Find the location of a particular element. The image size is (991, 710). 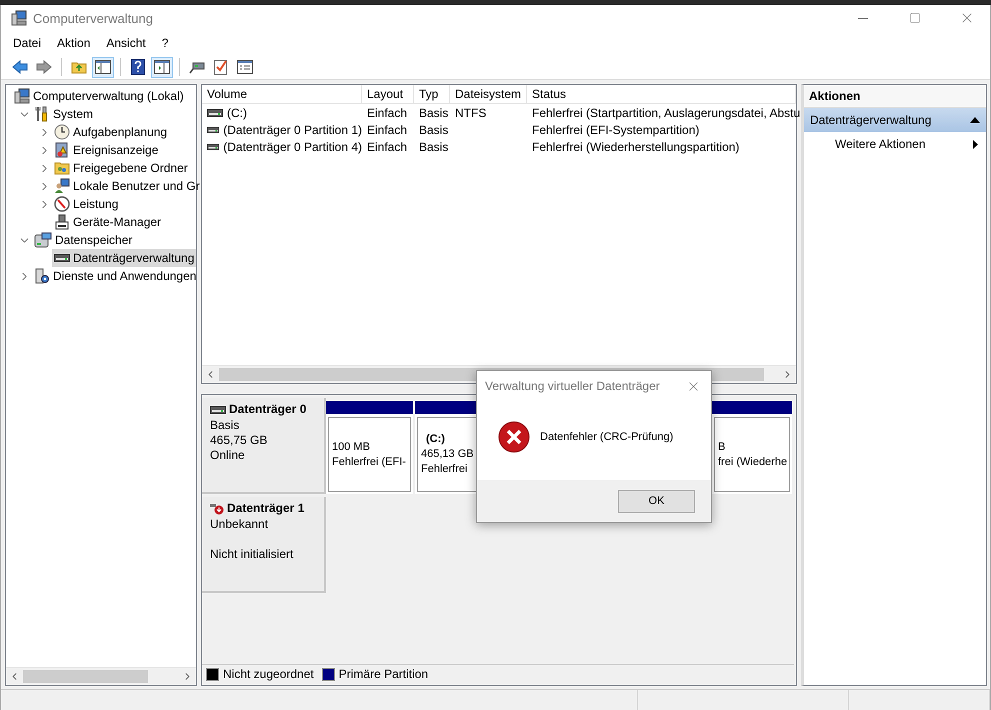

tree-item: Dienste und Anwendungen is located at coordinates (115, 276).